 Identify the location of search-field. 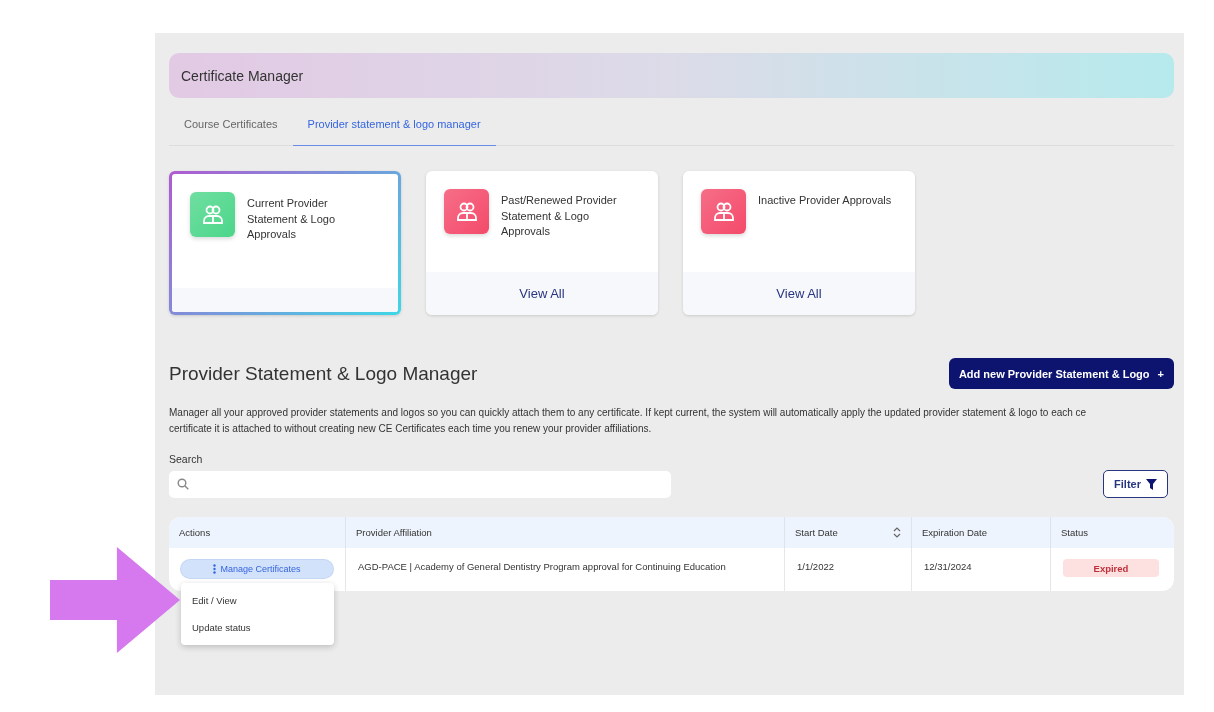
(420, 484).